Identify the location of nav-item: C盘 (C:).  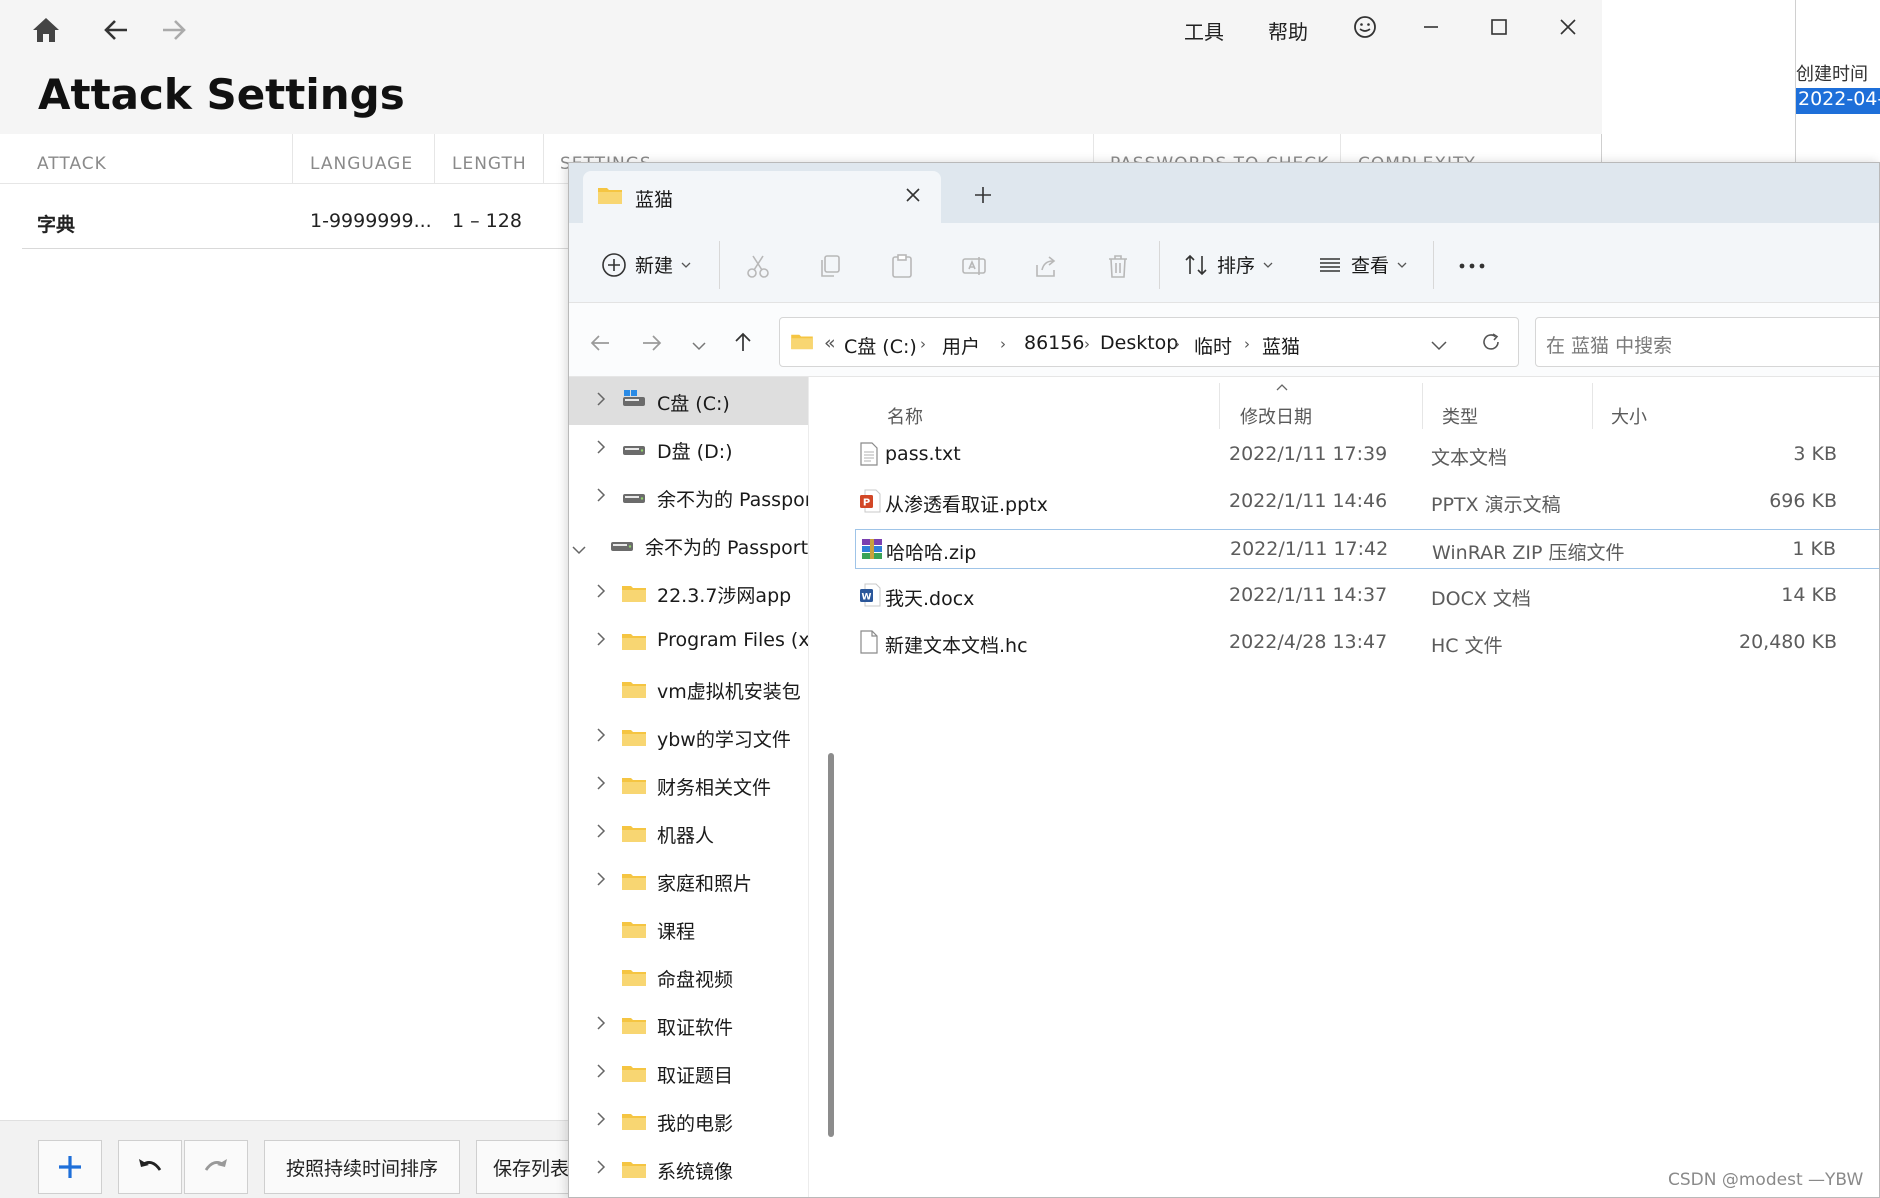
(688, 401).